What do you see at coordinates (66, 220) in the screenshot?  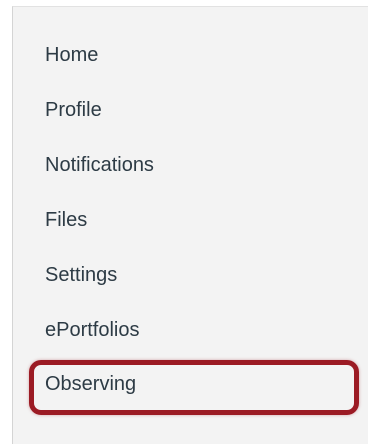 I see `nav-item-files: Files` at bounding box center [66, 220].